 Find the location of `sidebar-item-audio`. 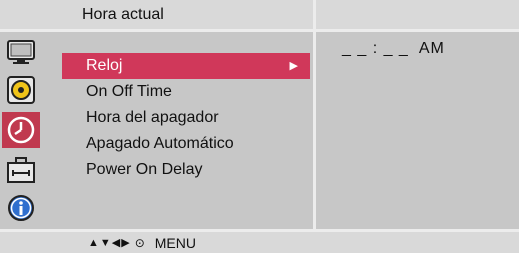

sidebar-item-audio is located at coordinates (21, 90).